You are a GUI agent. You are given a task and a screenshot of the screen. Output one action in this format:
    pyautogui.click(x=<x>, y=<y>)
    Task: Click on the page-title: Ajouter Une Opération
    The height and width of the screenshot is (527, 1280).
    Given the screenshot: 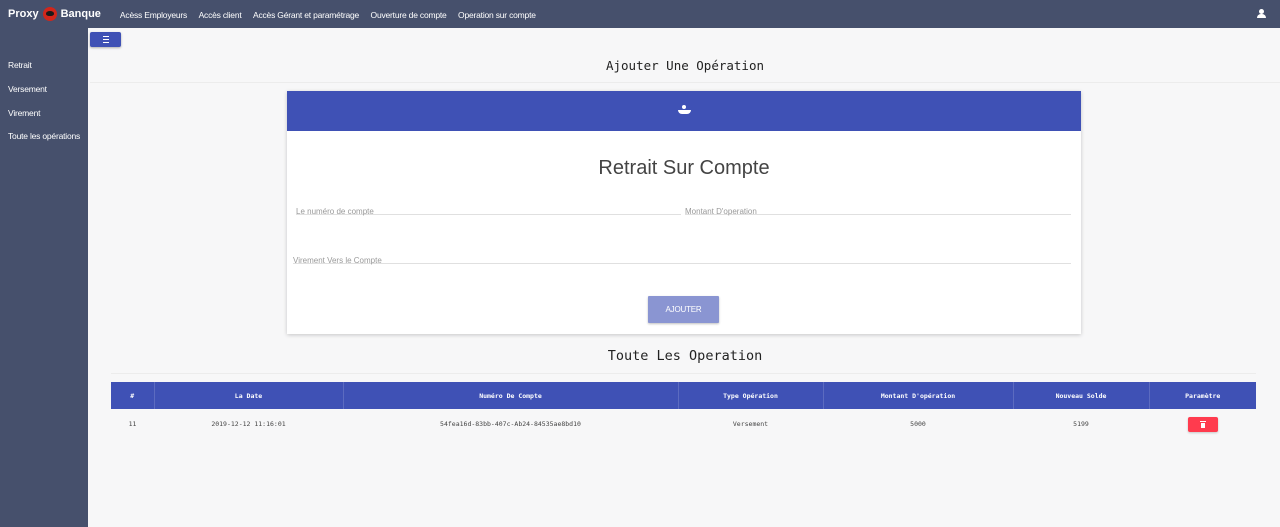 What is the action you would take?
    pyautogui.click(x=685, y=65)
    